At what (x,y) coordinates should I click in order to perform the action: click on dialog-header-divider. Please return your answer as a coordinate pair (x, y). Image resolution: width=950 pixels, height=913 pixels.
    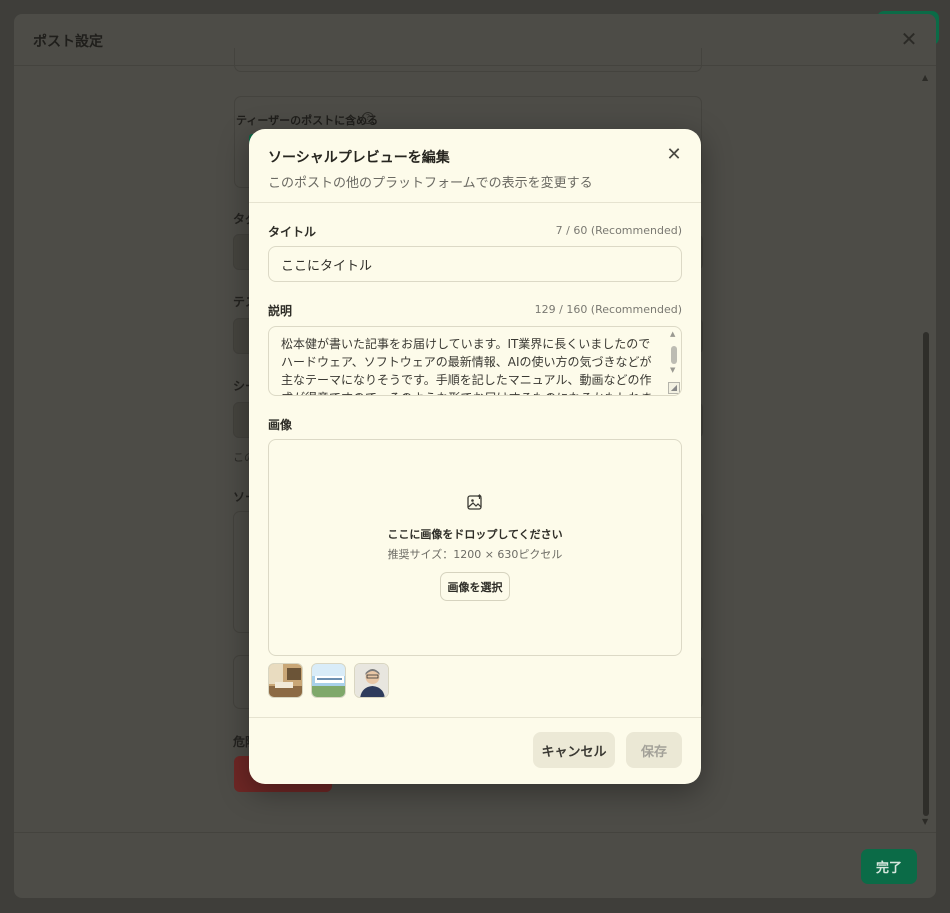
    Looking at the image, I should click on (475, 202).